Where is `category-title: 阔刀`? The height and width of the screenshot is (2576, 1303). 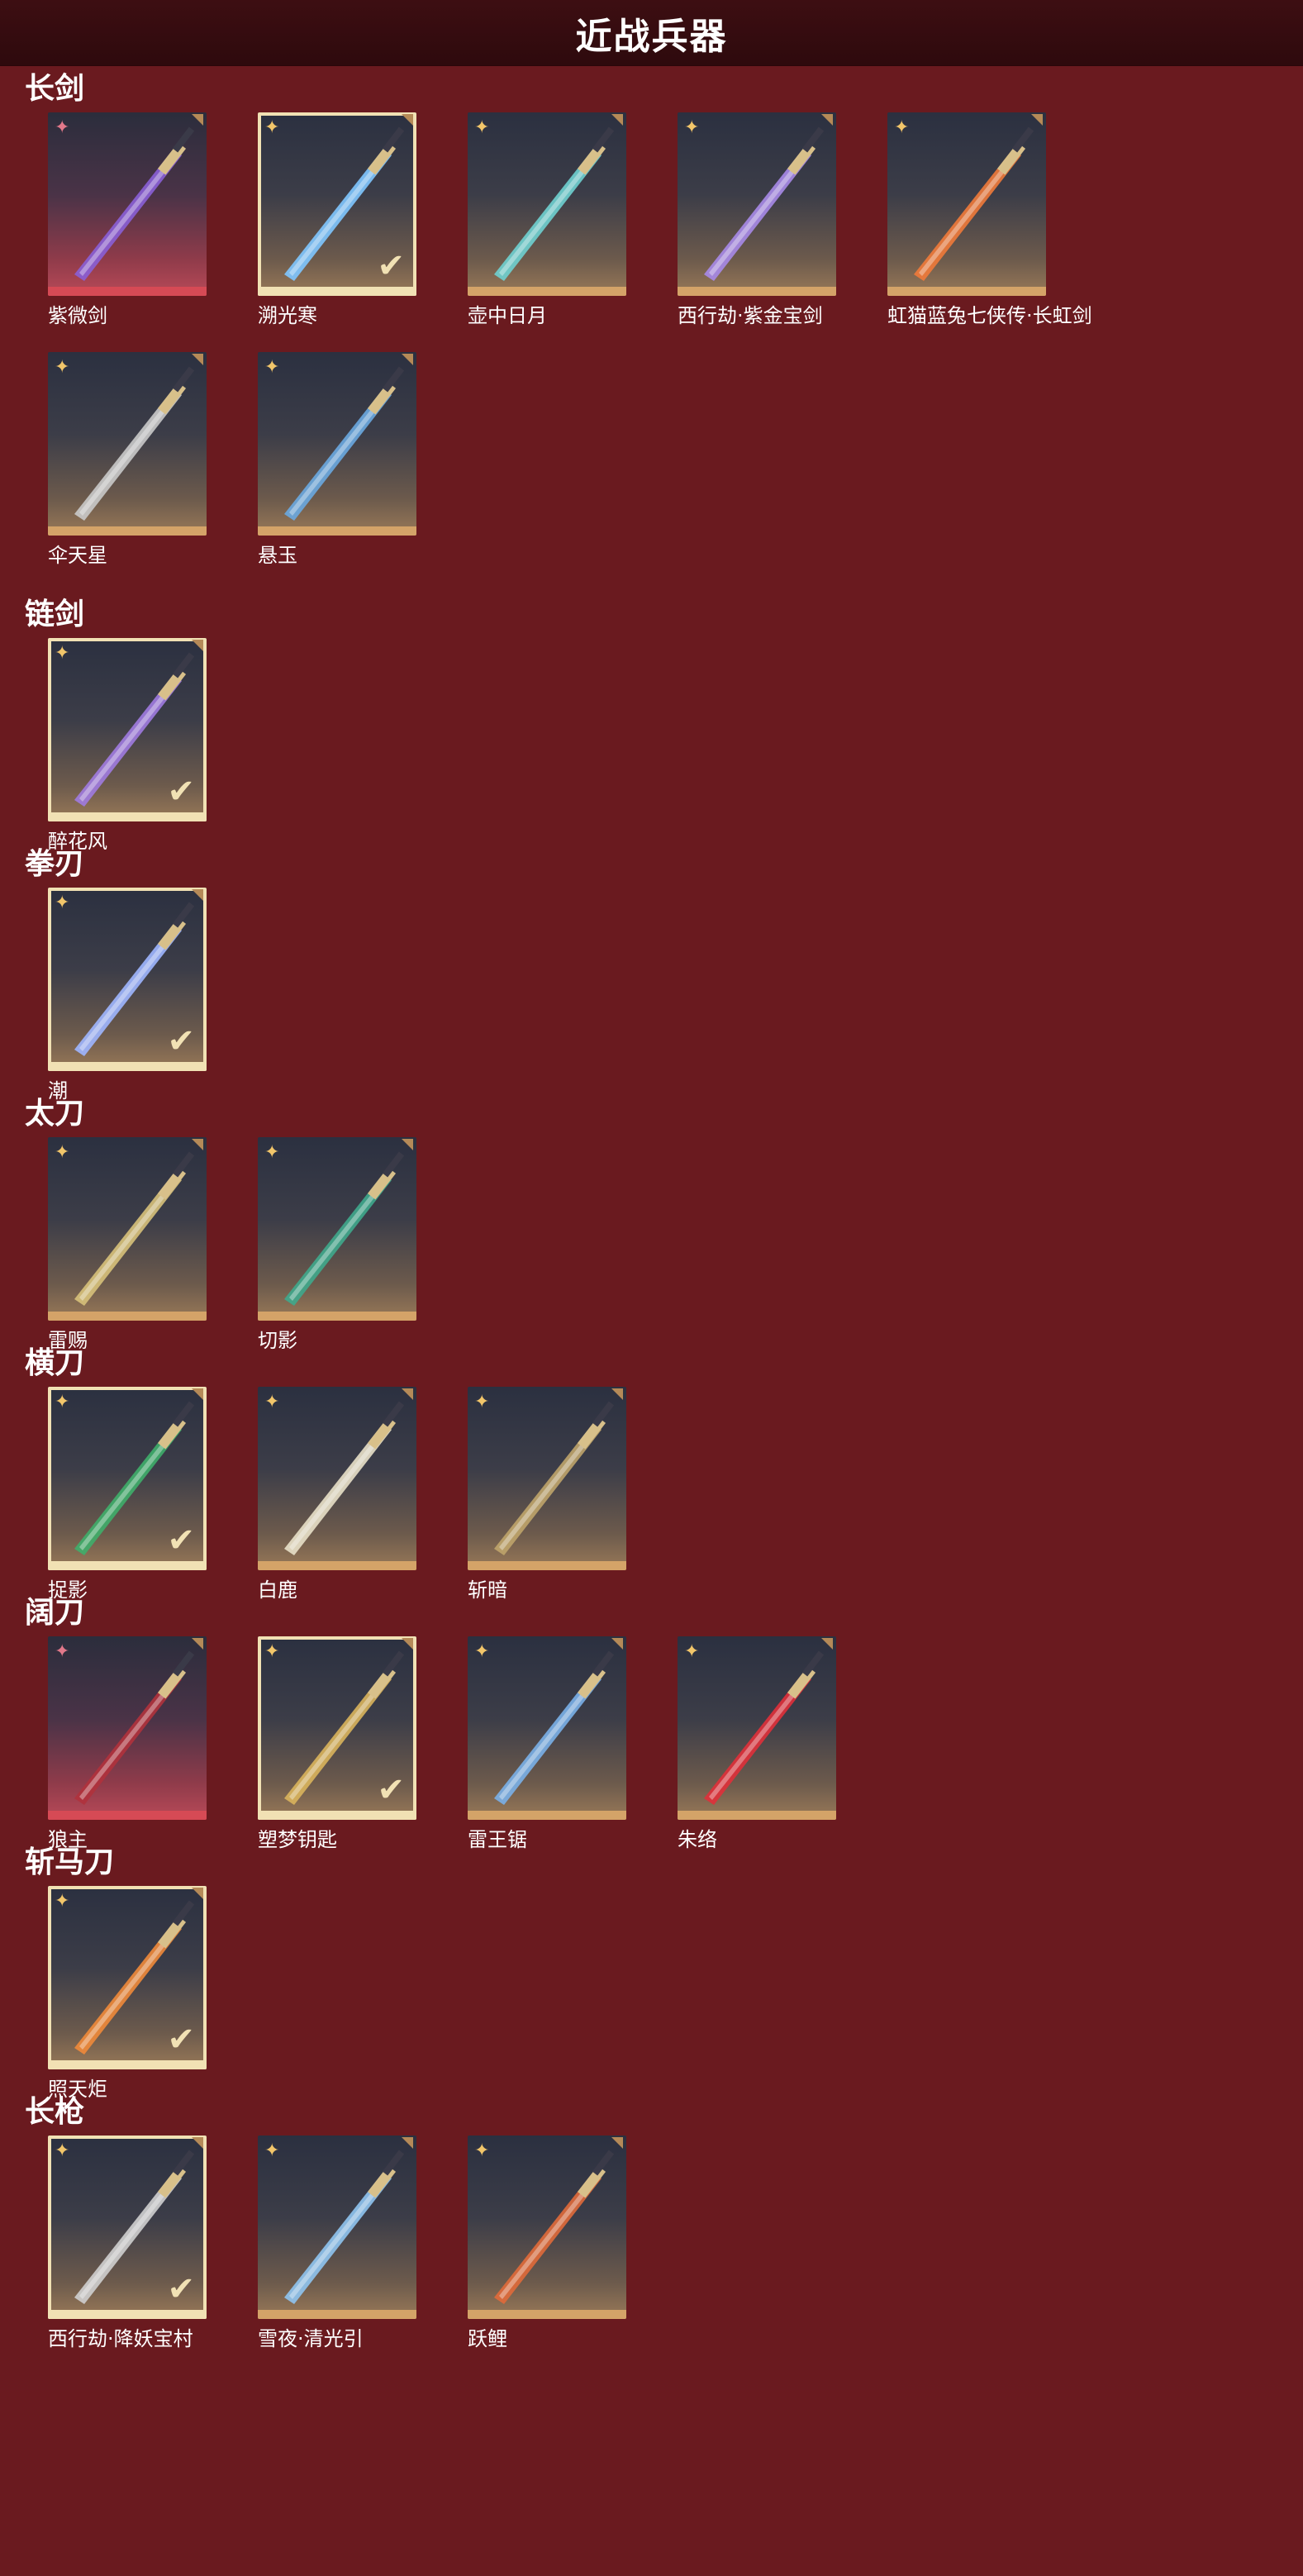 category-title: 阔刀 is located at coordinates (55, 1613).